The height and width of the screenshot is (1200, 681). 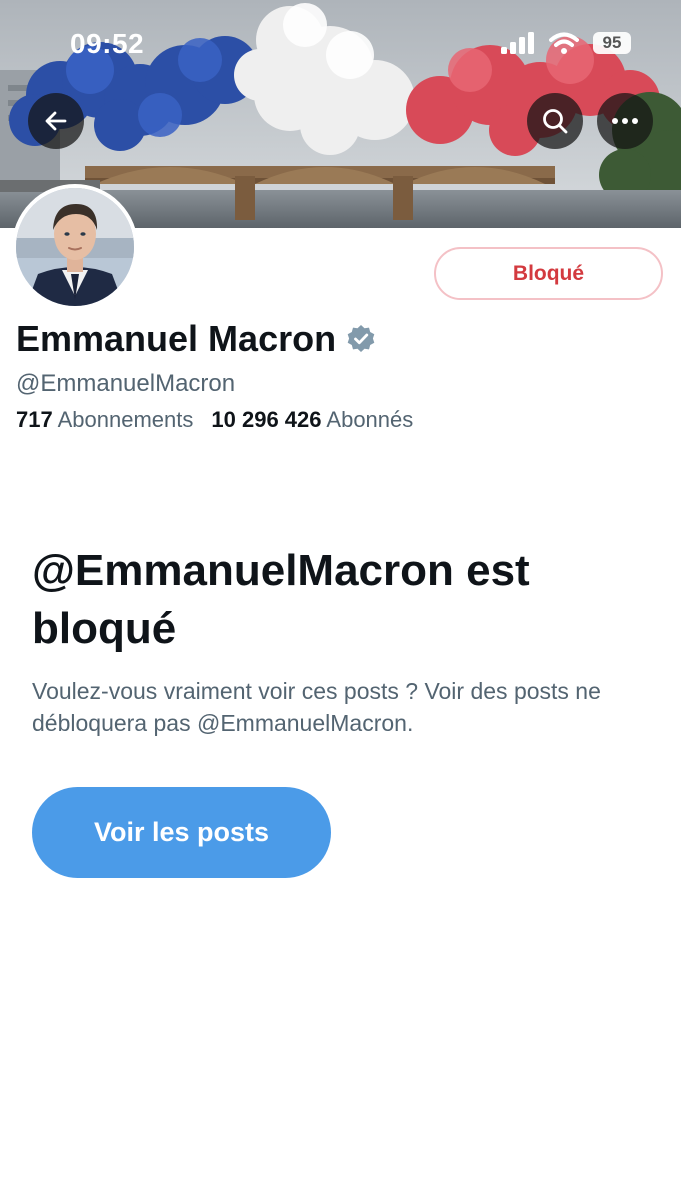 I want to click on search-button, so click(x=555, y=121).